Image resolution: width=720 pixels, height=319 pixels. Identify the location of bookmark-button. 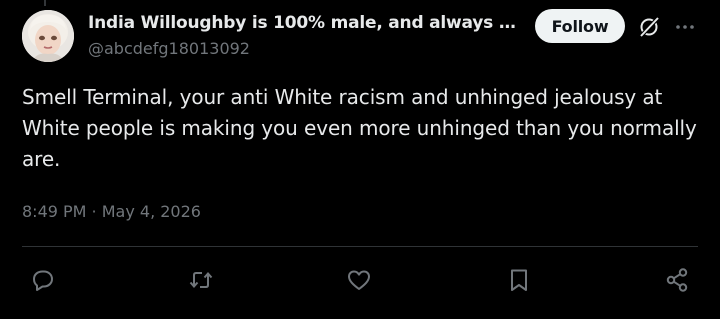
(519, 280).